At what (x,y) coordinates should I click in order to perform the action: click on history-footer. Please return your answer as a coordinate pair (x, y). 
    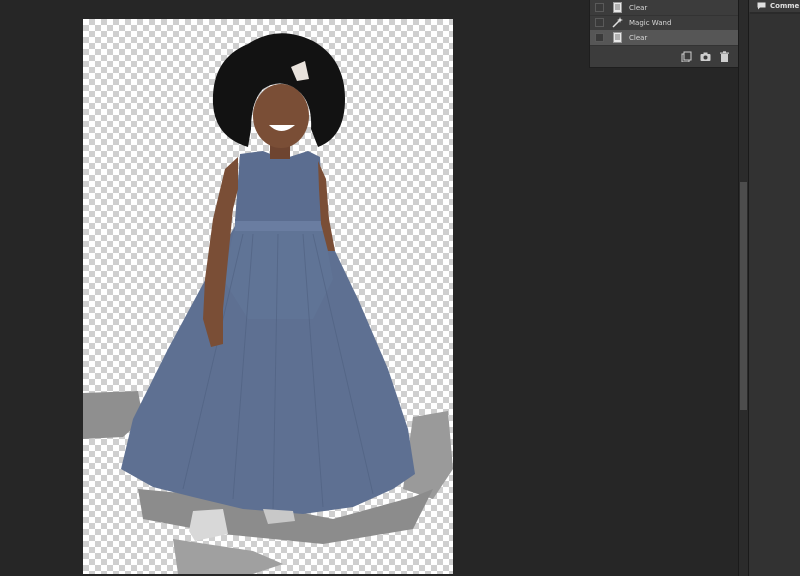
    Looking at the image, I should click on (669, 56).